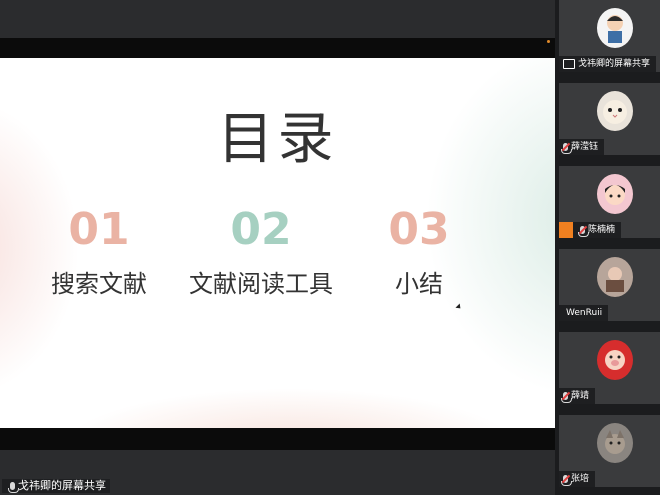 The height and width of the screenshot is (495, 660). I want to click on section-02: 02 文献阅读工具, so click(261, 251).